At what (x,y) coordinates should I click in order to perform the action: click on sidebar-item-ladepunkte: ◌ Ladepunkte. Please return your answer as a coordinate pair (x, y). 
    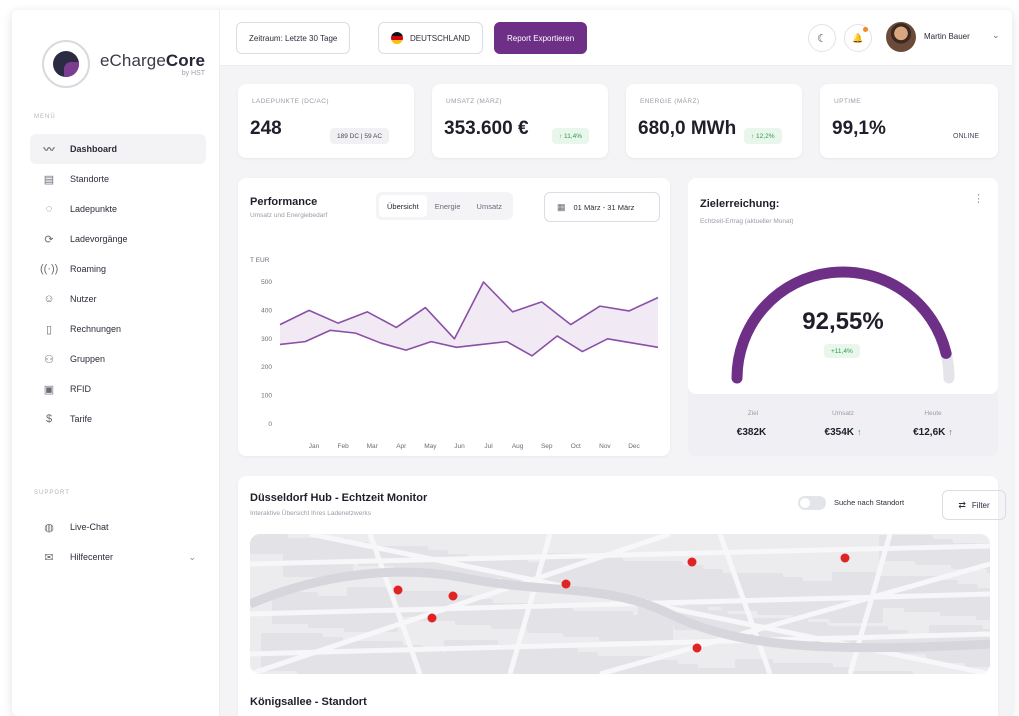
    Looking at the image, I should click on (118, 209).